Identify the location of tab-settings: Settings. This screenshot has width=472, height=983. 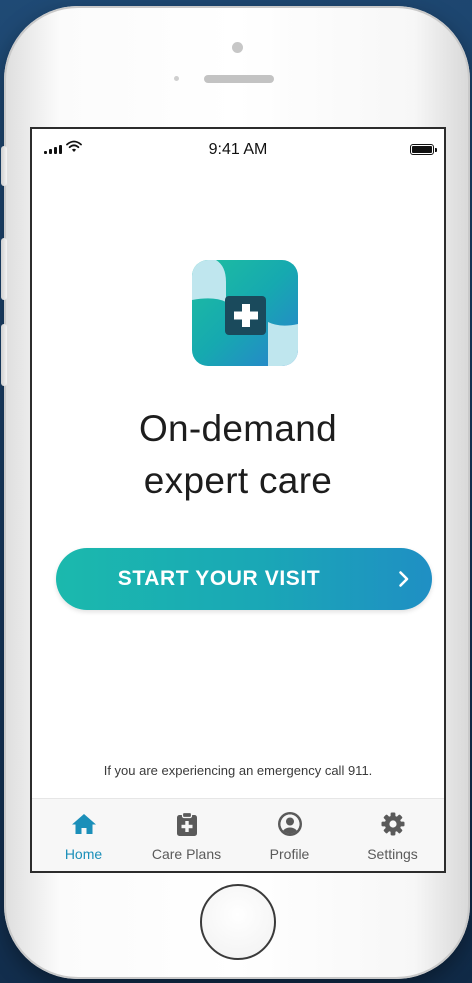
(392, 835).